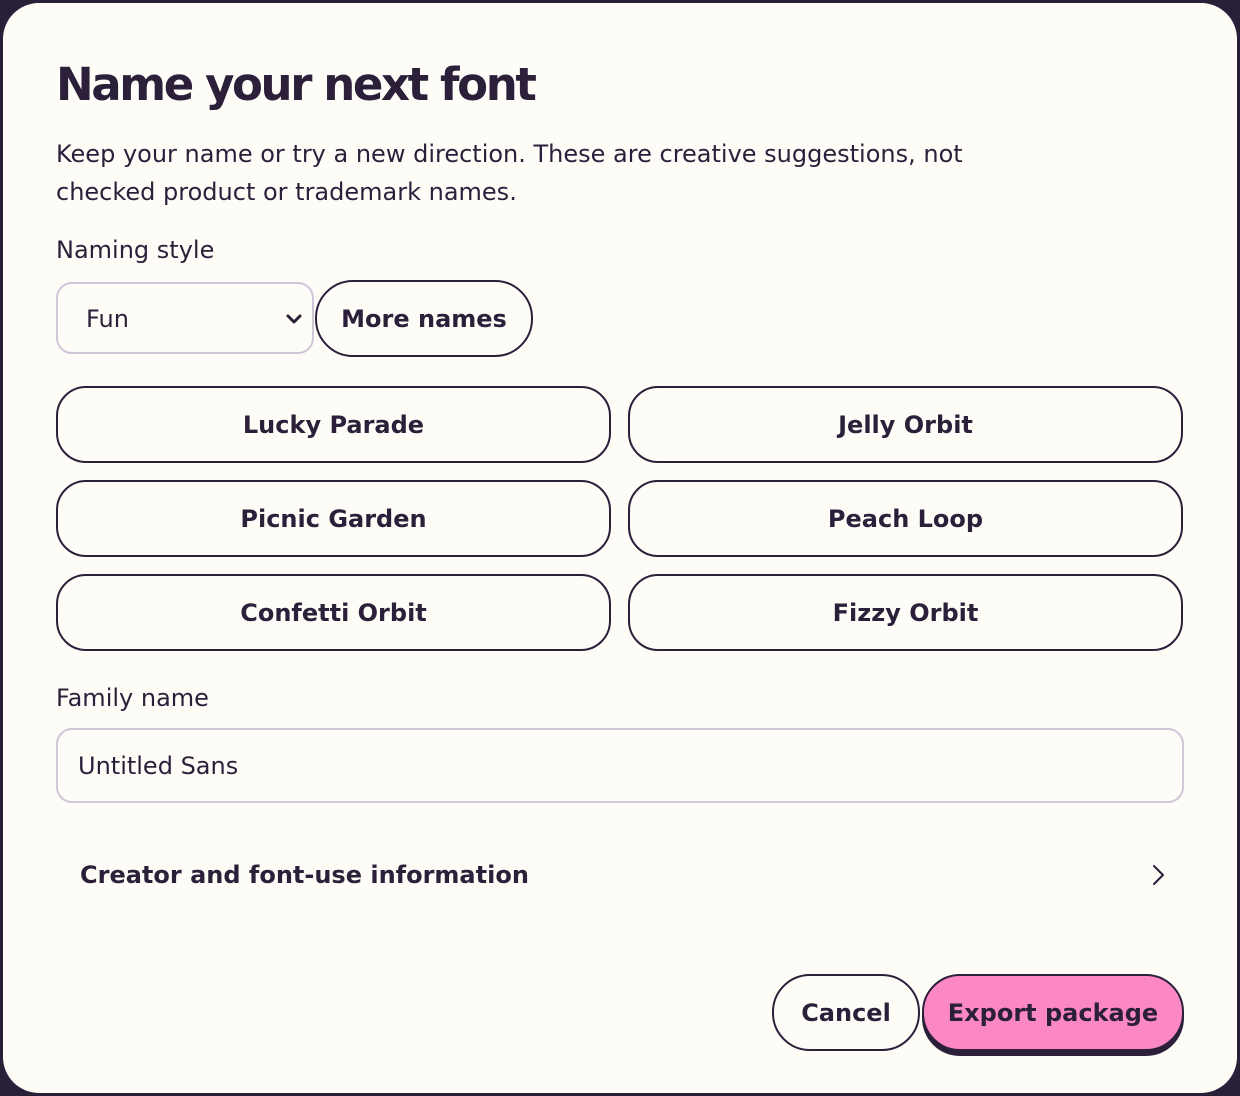 The width and height of the screenshot is (1240, 1096). I want to click on suggestion-button: Confetti Orbit, so click(333, 612).